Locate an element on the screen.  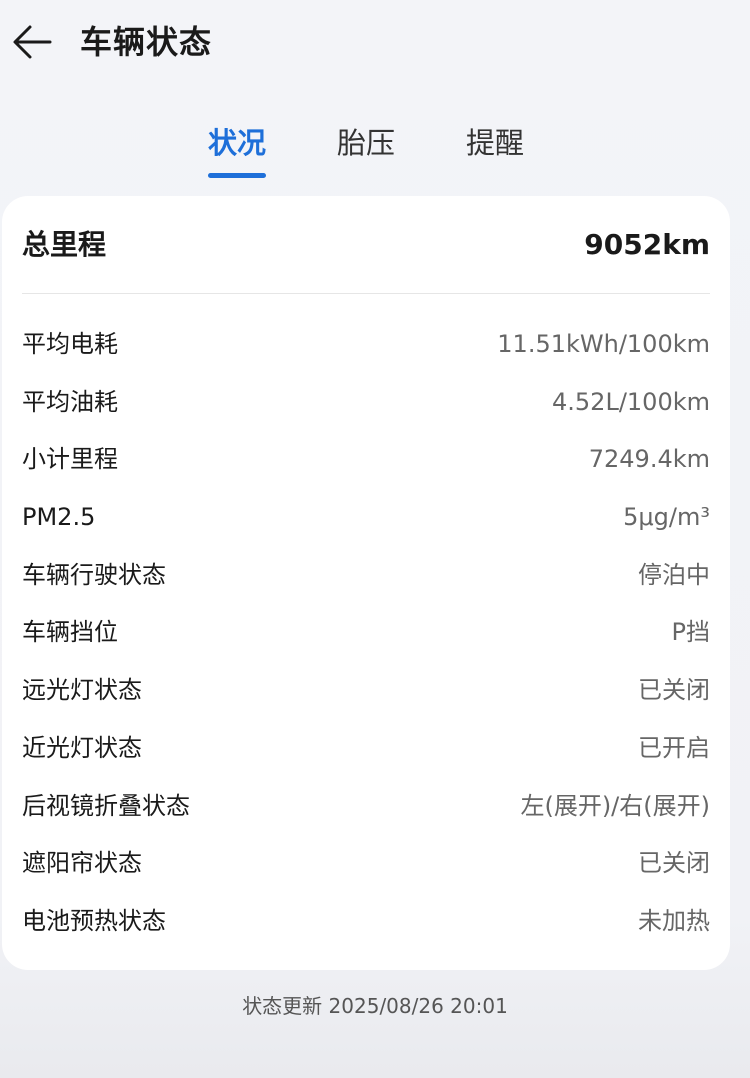
row-value: 5μg/m³ is located at coordinates (666, 517).